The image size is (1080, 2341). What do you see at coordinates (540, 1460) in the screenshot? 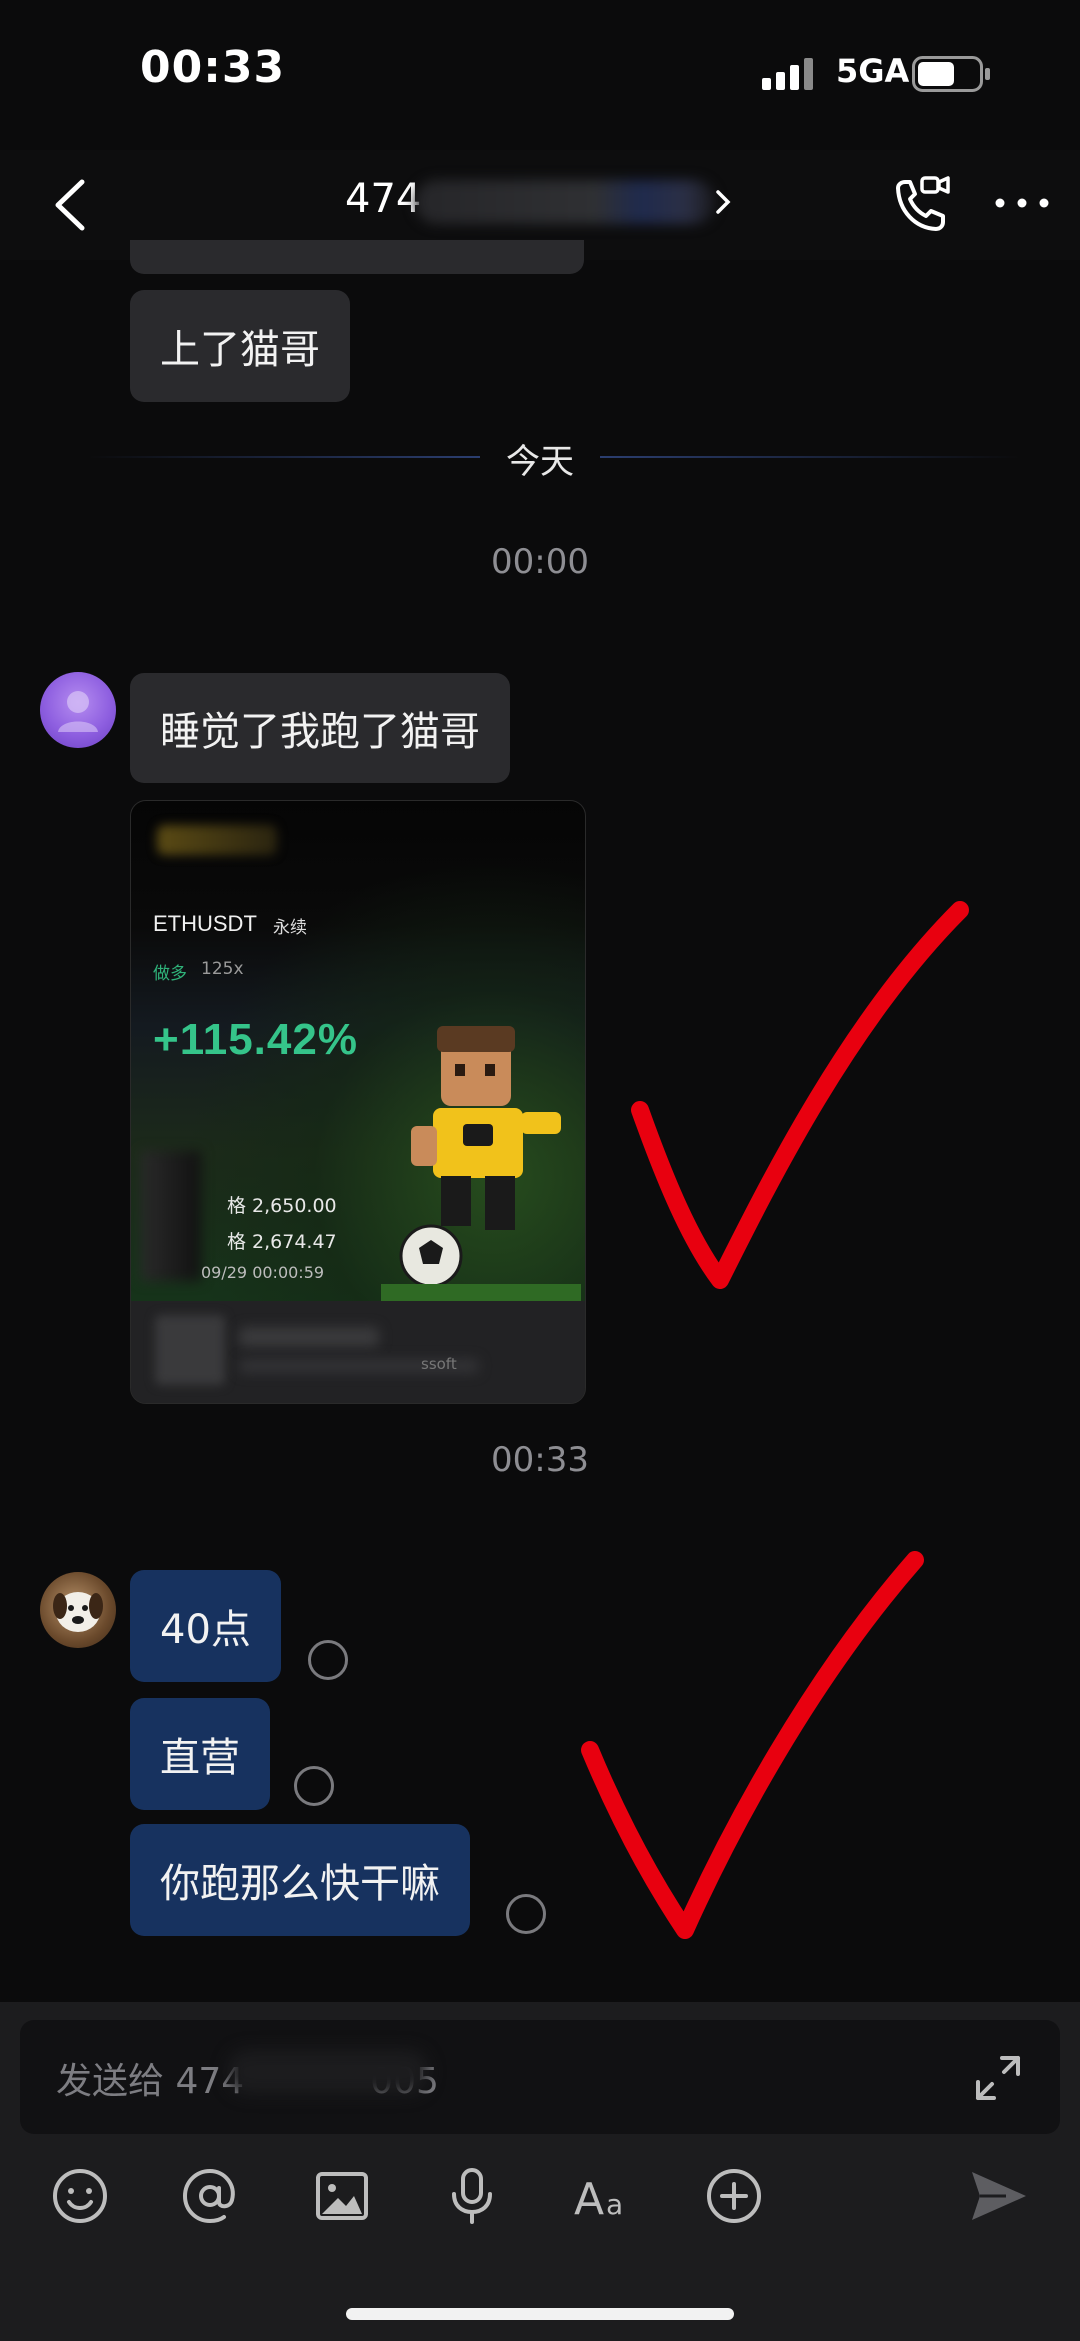
I see `message-timestamp: 00:33` at bounding box center [540, 1460].